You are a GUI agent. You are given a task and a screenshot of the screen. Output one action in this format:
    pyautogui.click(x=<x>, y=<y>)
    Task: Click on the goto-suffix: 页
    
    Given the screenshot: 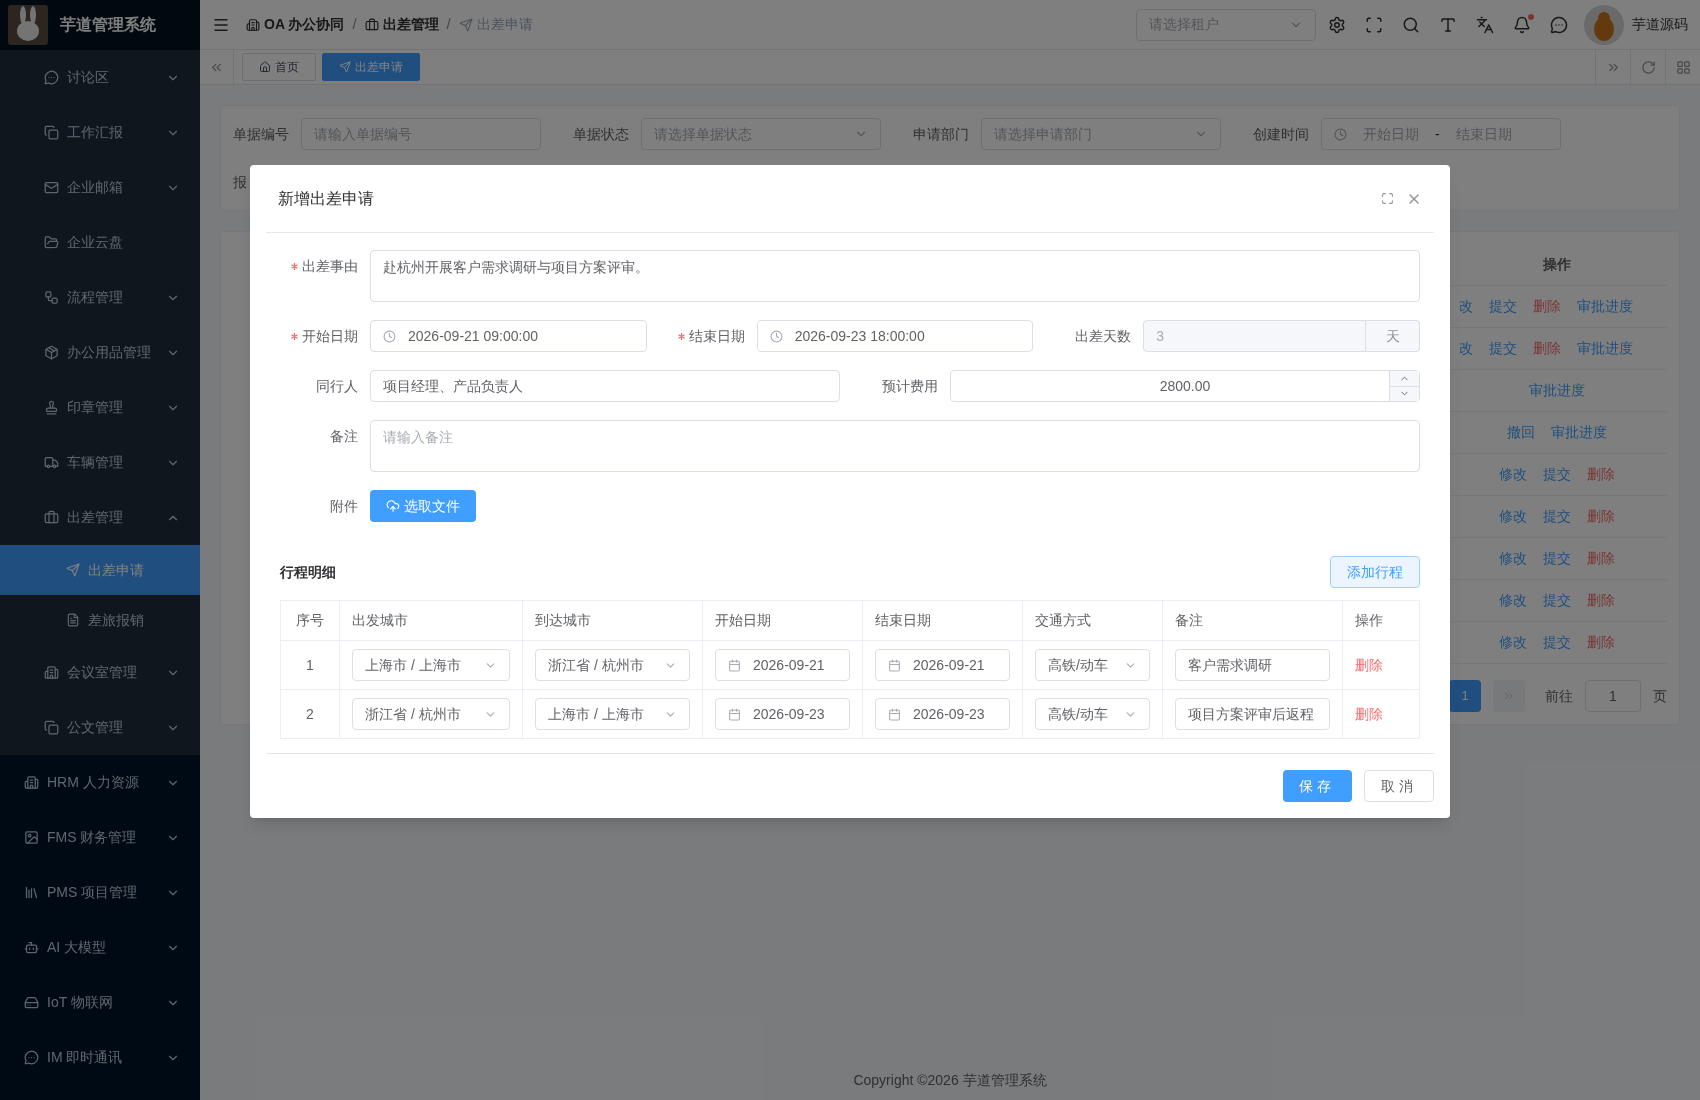 What is the action you would take?
    pyautogui.click(x=1660, y=696)
    